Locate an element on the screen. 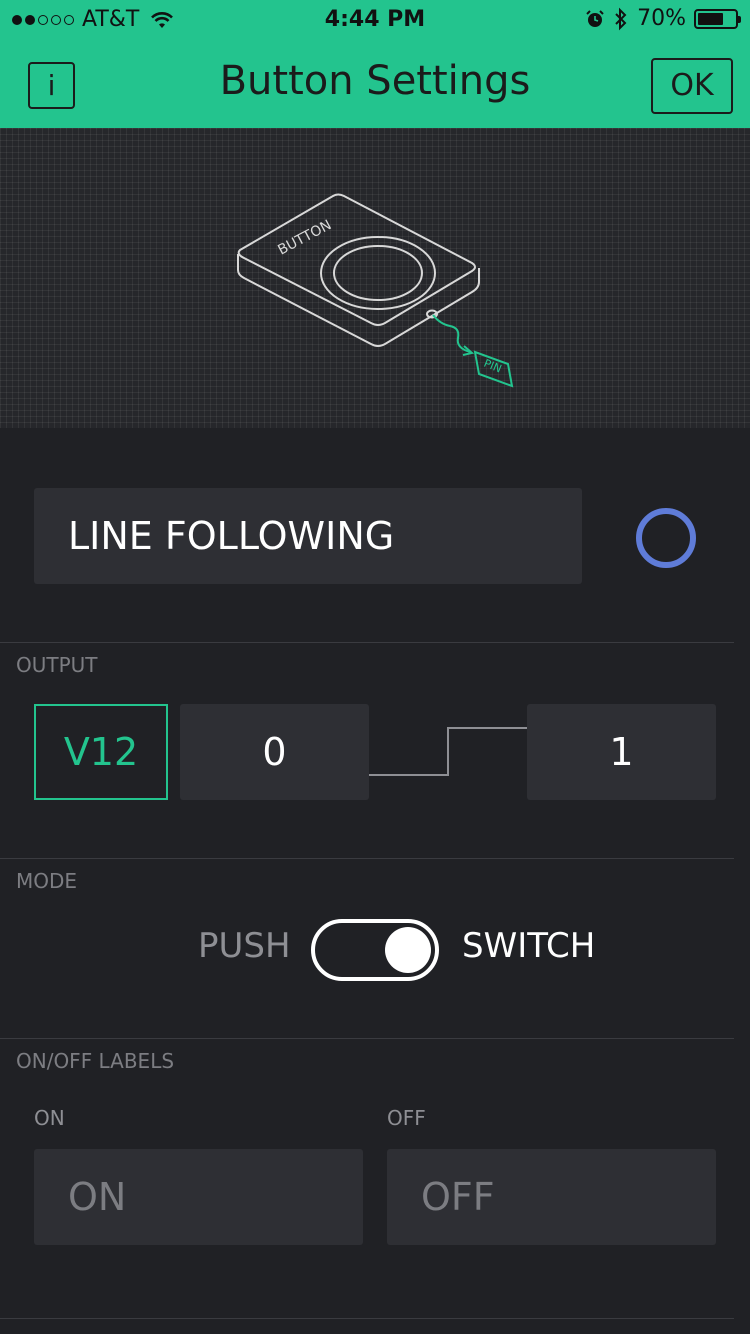 This screenshot has width=750, height=1334. bluetooth-icon is located at coordinates (621, 18).